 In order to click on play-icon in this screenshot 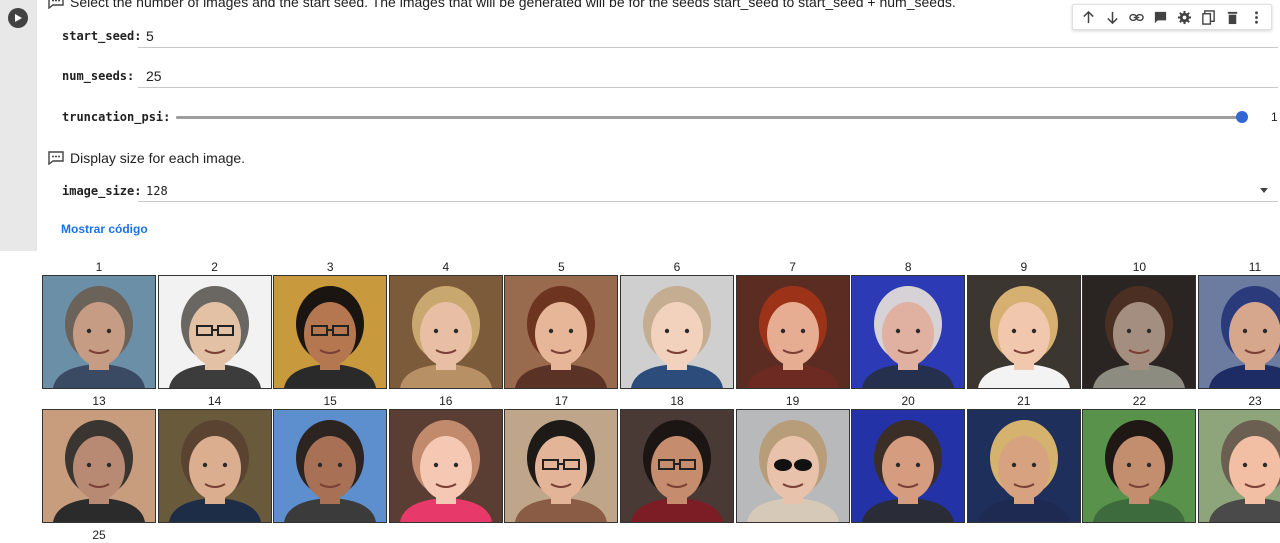, I will do `click(18, 18)`.